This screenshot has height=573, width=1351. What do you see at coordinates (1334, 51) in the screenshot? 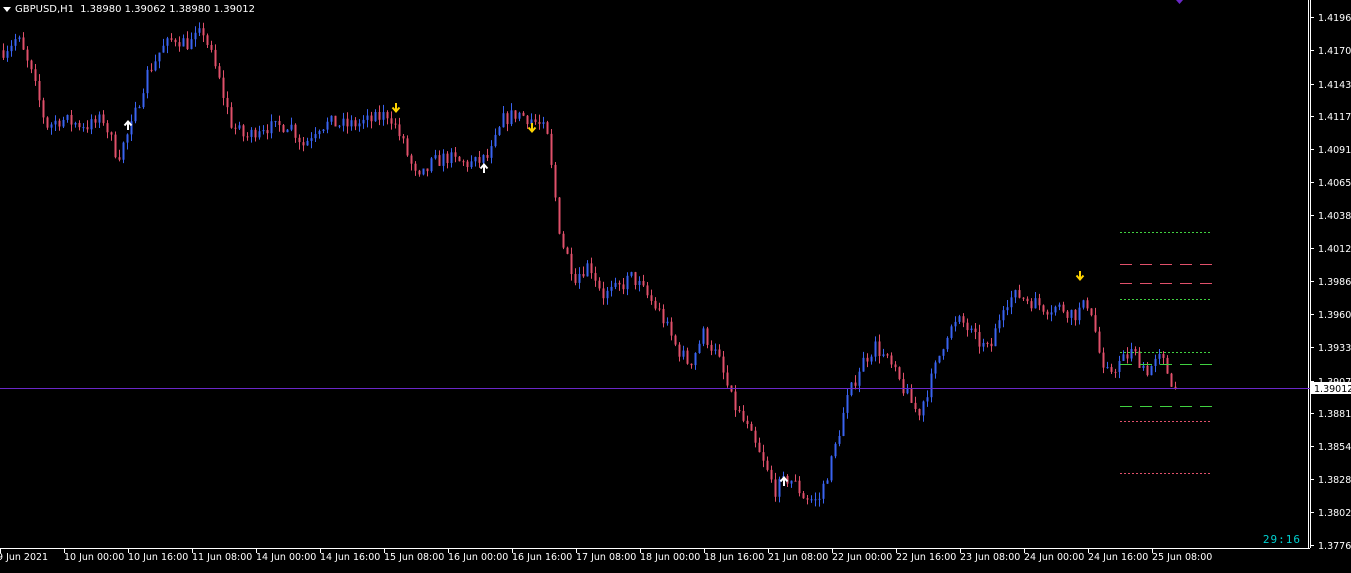
I see `price-tick-label: 1.41700` at bounding box center [1334, 51].